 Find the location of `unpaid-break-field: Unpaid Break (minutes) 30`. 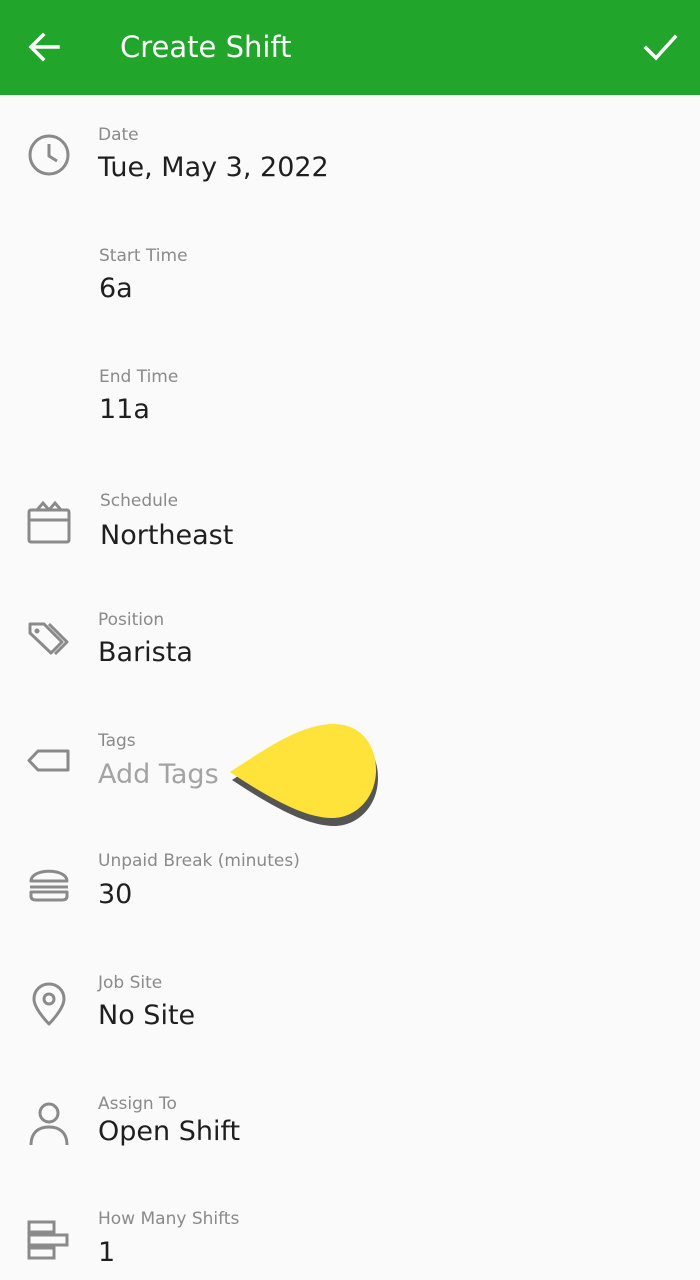

unpaid-break-field: Unpaid Break (minutes) 30 is located at coordinates (350, 894).